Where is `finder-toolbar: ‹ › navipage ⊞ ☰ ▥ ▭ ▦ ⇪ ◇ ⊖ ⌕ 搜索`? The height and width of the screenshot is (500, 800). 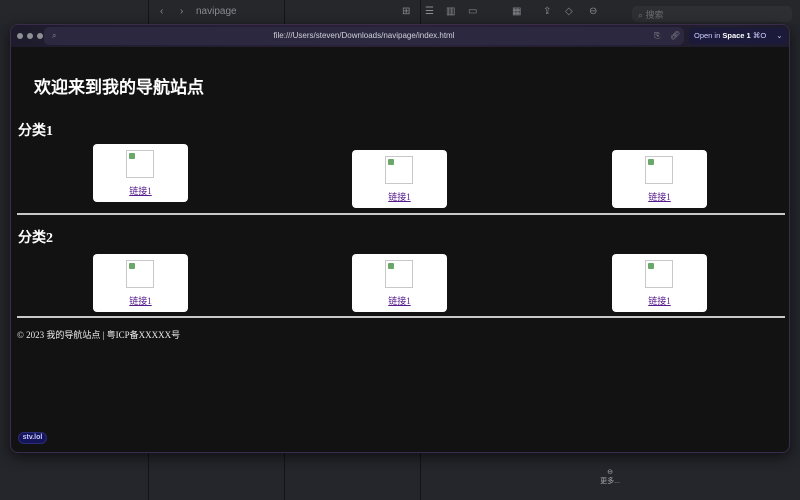
finder-toolbar: ‹ › navipage ⊞ ☰ ▥ ▭ ▦ ⇪ ◇ ⊖ ⌕ 搜索 is located at coordinates (400, 12).